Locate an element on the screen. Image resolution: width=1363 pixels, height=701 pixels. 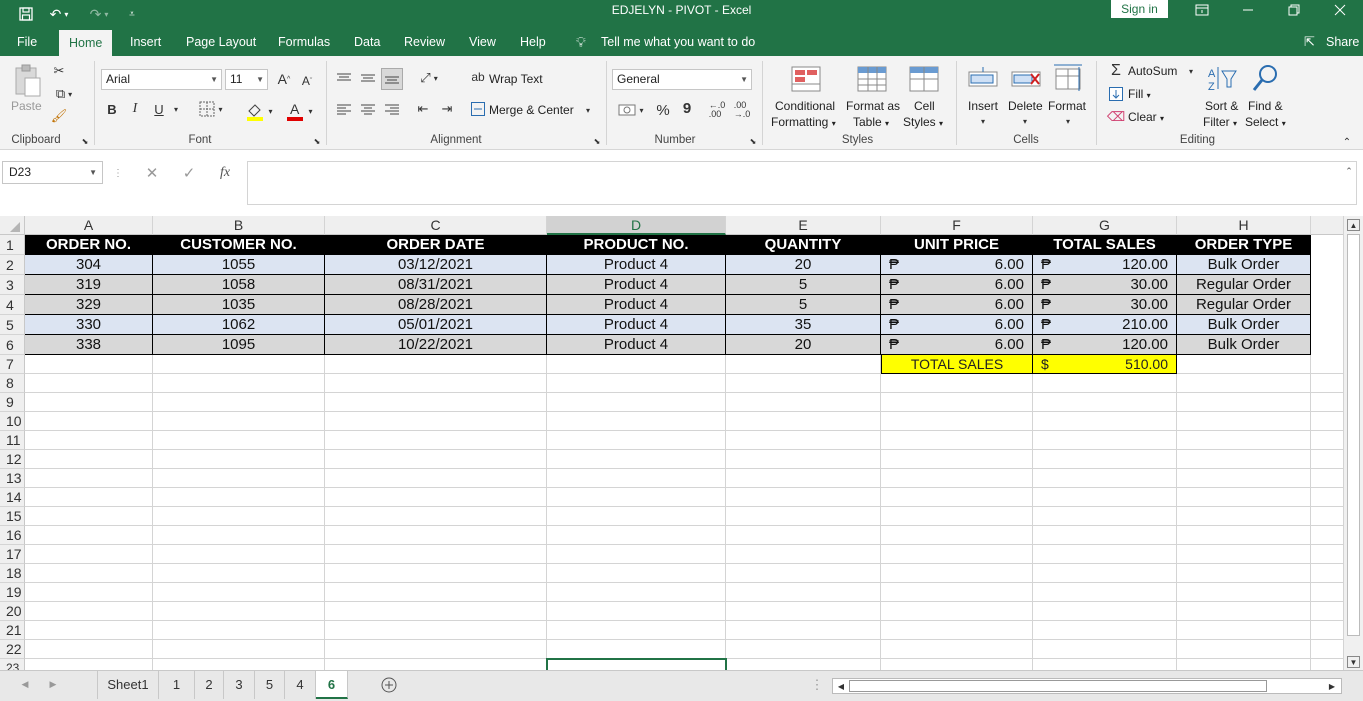
format-cells-icon is located at coordinates (1068, 78).